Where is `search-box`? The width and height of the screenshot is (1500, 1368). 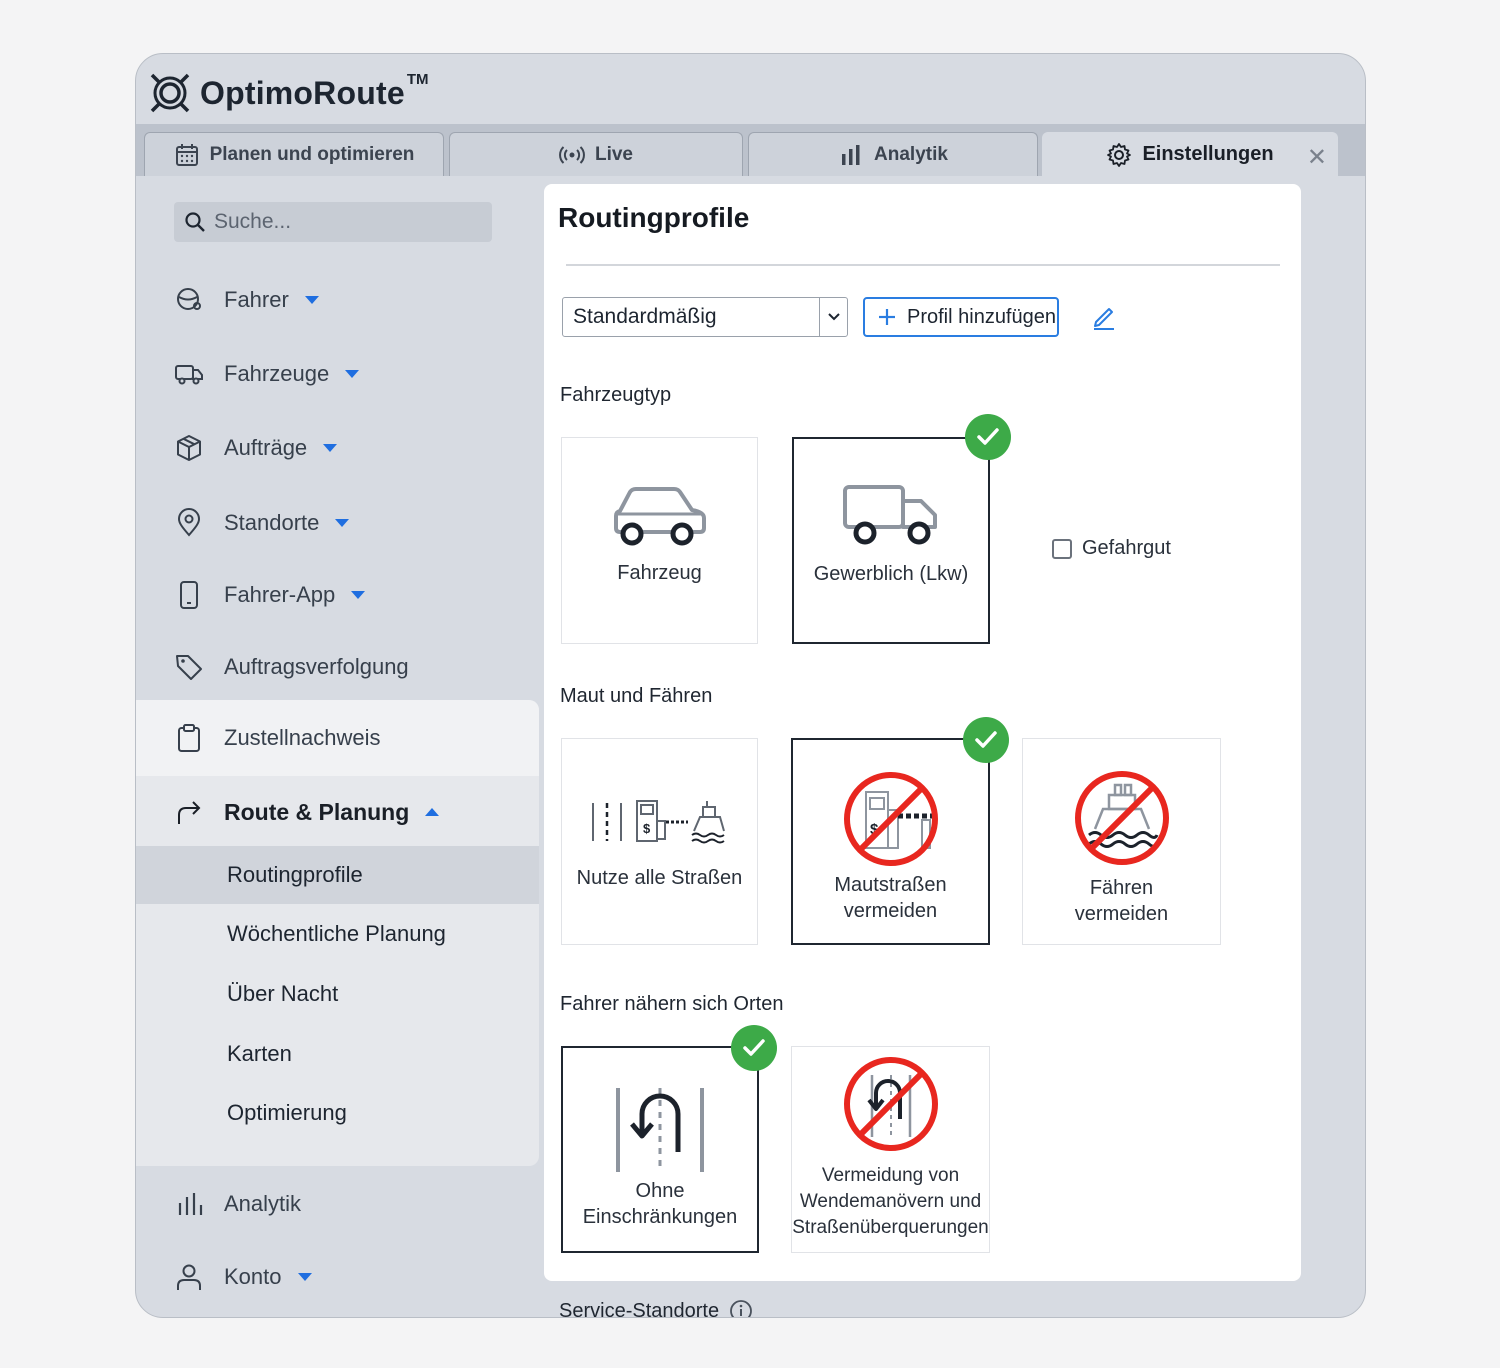
search-box is located at coordinates (333, 222).